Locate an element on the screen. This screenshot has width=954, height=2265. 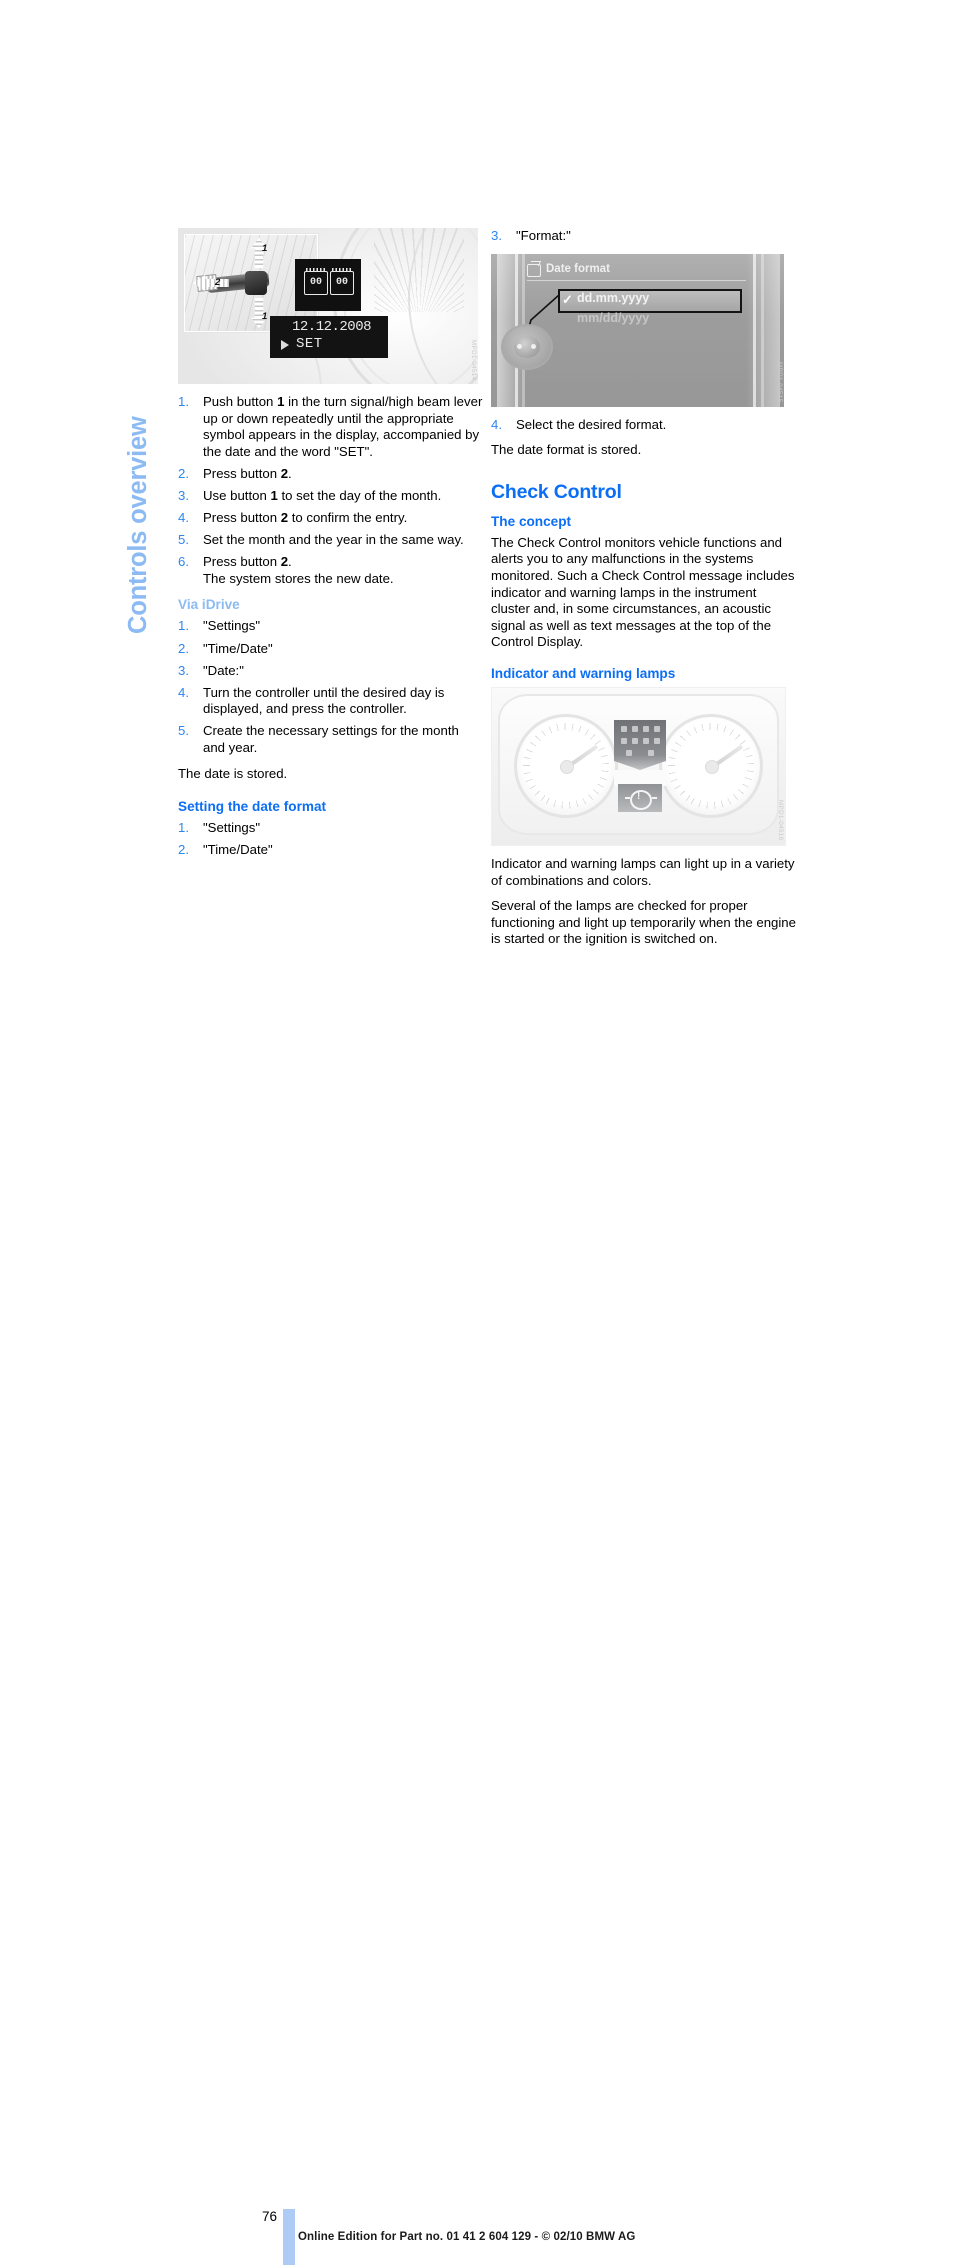
figure-caption-code: MPD1-04516 is located at coordinates (780, 820).